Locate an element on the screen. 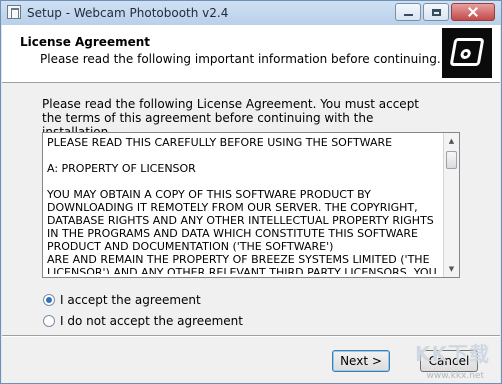 The height and width of the screenshot is (384, 502). decline-option: I do not accept the agreement is located at coordinates (143, 321).